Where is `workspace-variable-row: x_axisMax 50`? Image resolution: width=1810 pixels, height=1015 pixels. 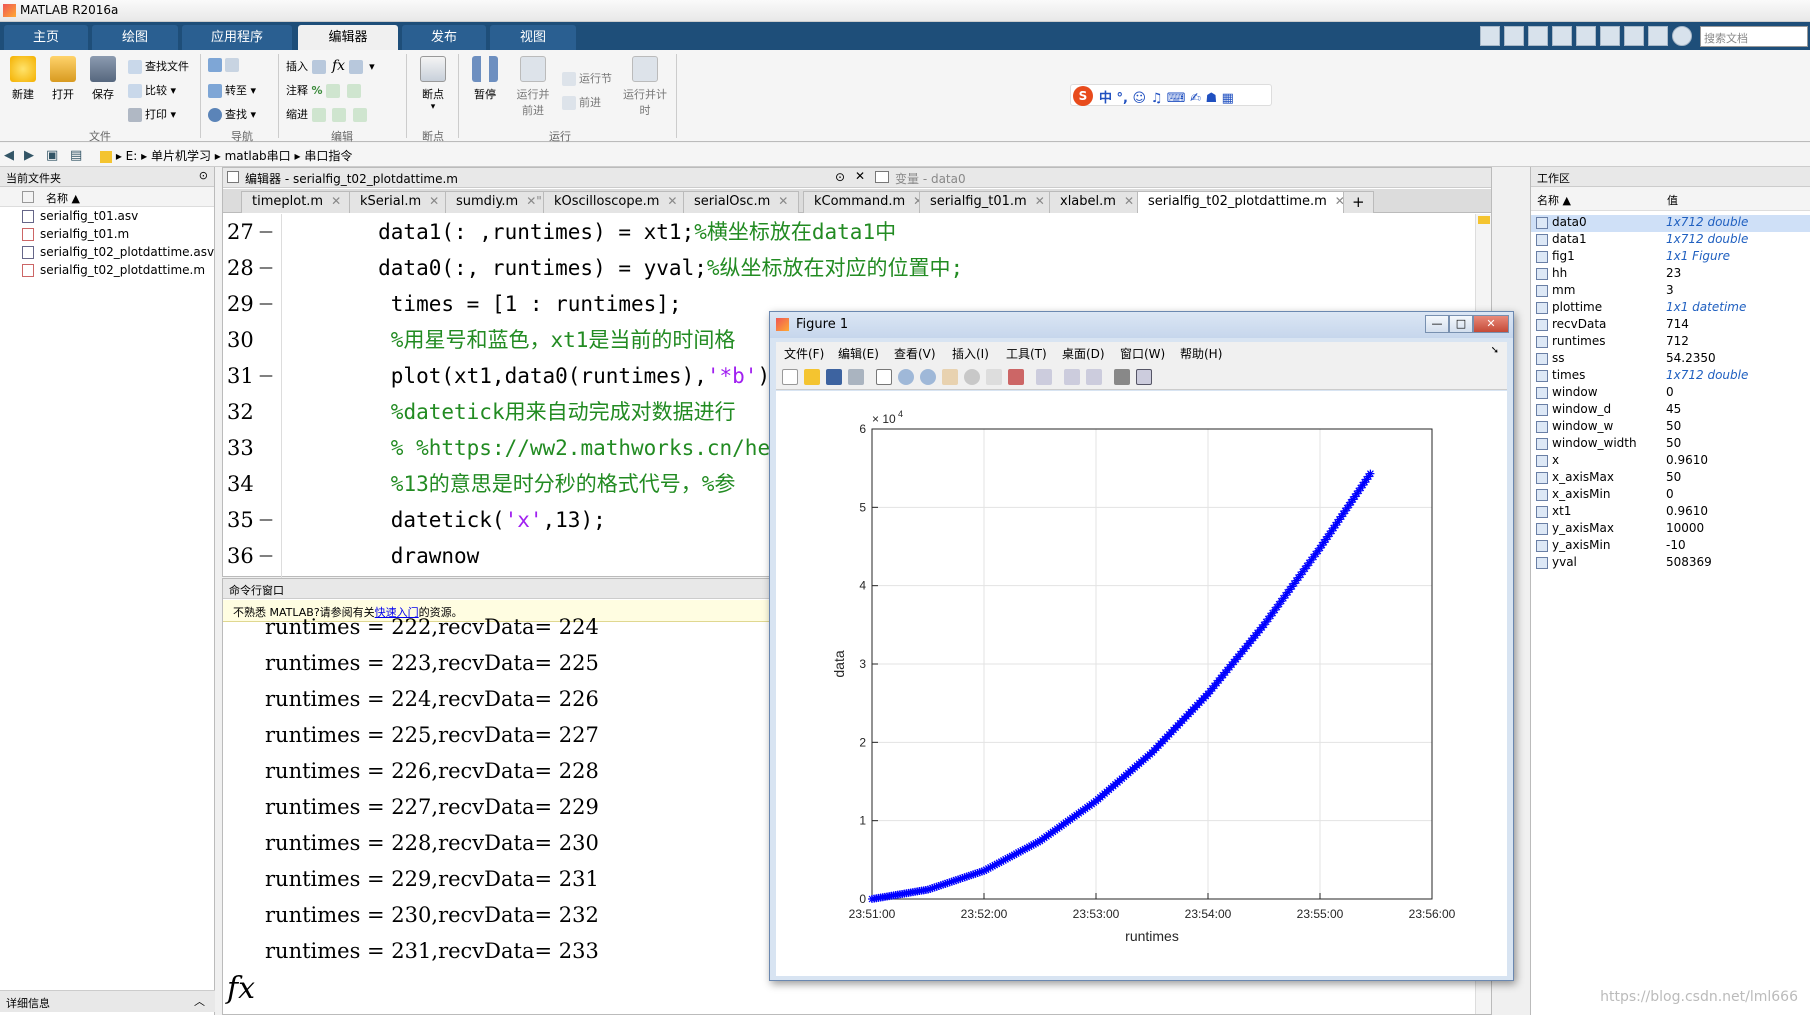 workspace-variable-row: x_axisMax 50 is located at coordinates (1670, 478).